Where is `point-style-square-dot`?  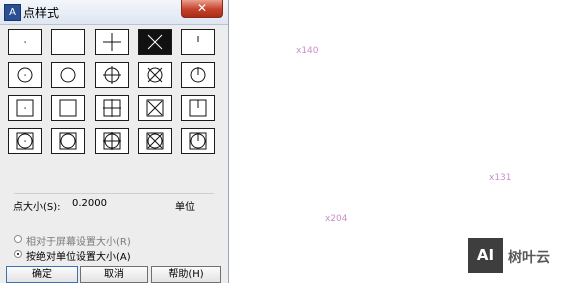 point-style-square-dot is located at coordinates (25, 108).